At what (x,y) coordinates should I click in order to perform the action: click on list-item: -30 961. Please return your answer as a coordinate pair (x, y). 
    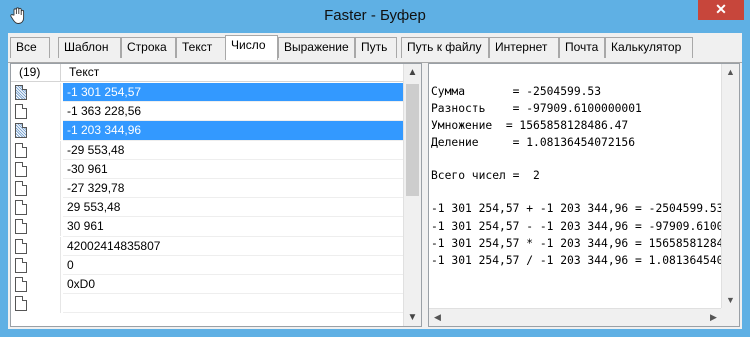
    Looking at the image, I should click on (207, 169).